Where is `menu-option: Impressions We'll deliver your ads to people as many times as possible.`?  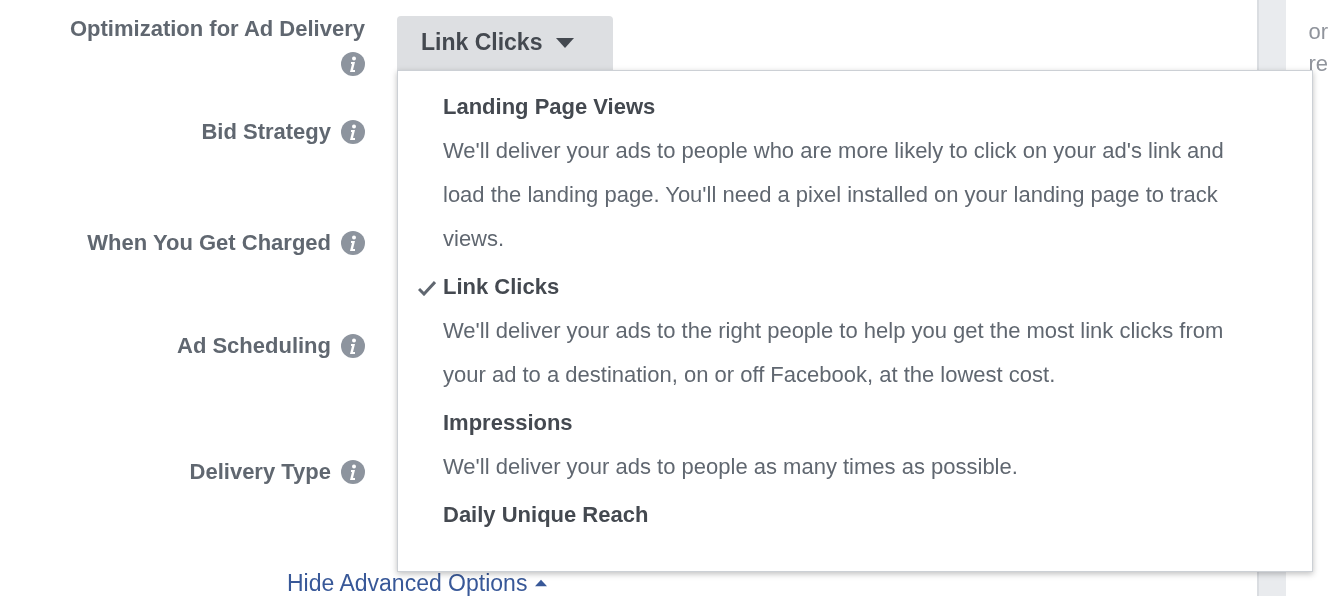 menu-option: Impressions We'll deliver your ads to people as many times as possible. is located at coordinates (840, 445).